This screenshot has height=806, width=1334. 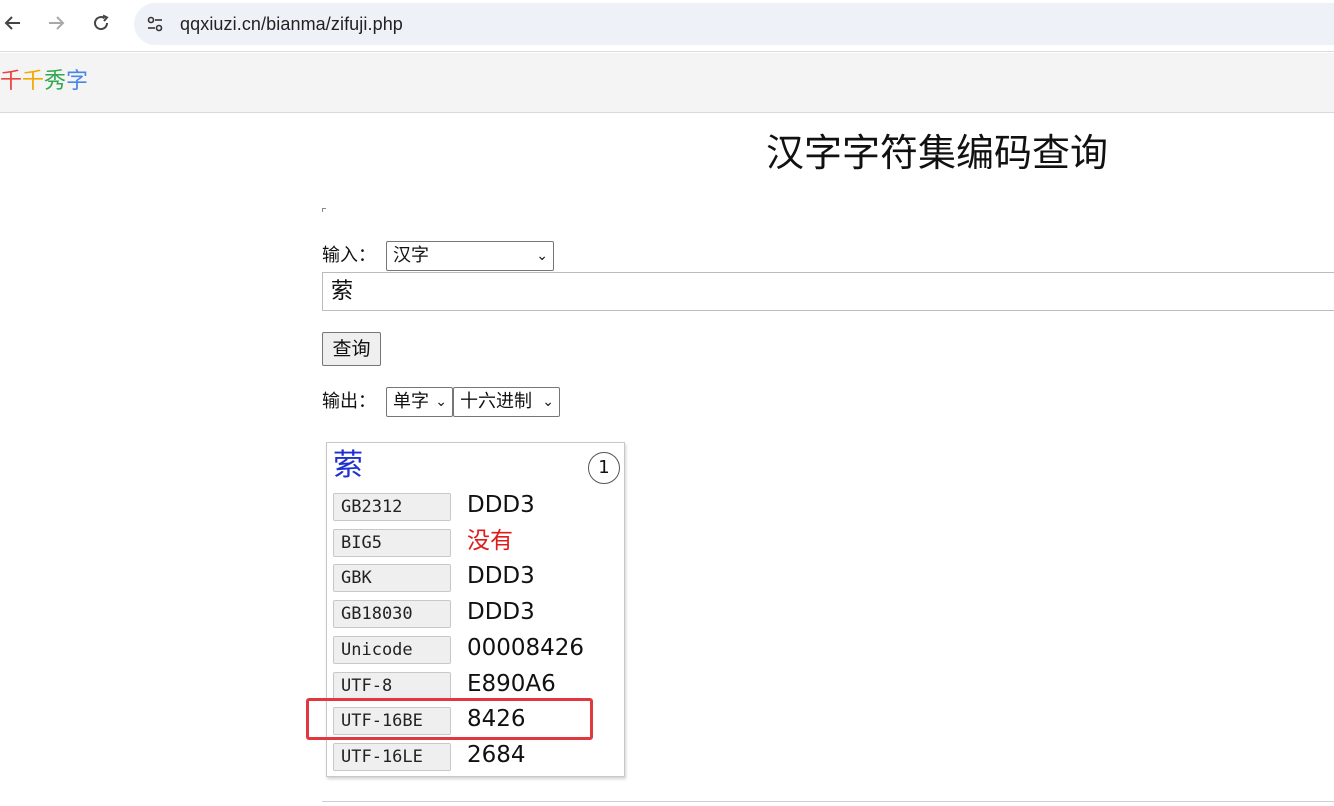 I want to click on corner-mark, so click(x=324, y=210).